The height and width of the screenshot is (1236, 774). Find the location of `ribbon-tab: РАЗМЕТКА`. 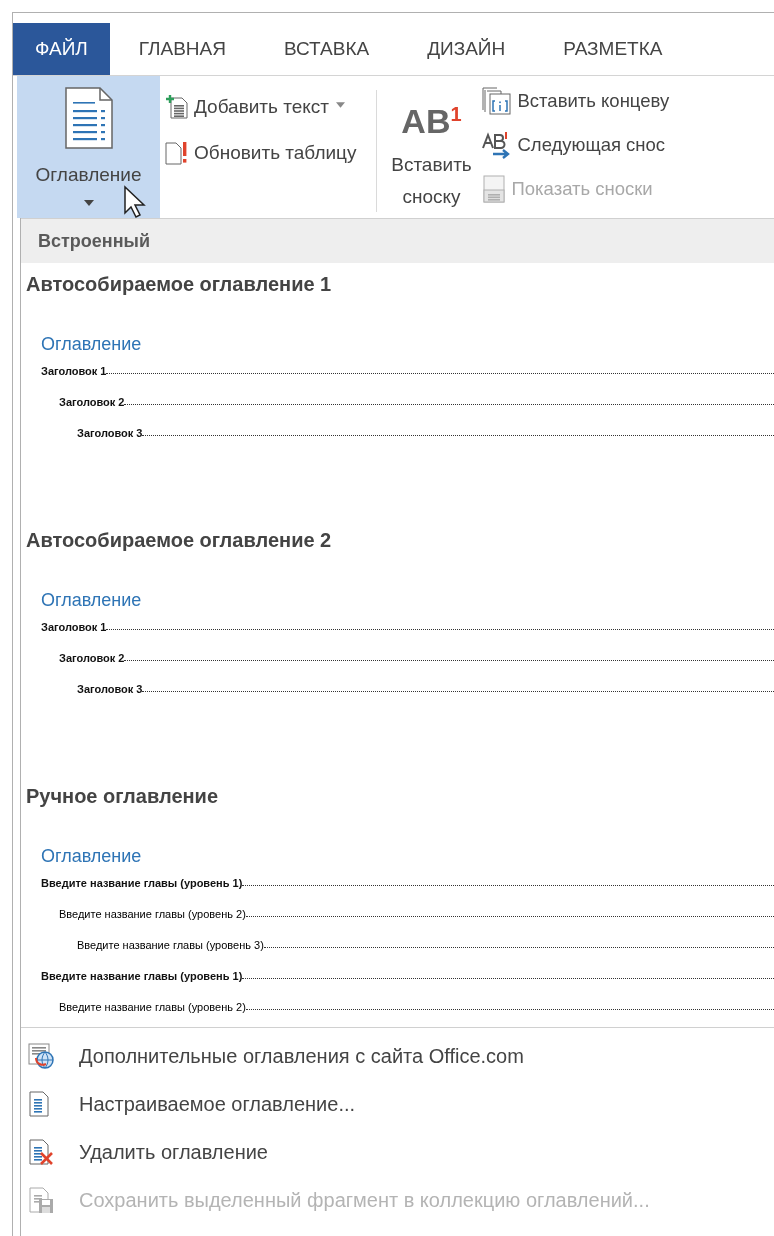

ribbon-tab: РАЗМЕТКА is located at coordinates (613, 49).